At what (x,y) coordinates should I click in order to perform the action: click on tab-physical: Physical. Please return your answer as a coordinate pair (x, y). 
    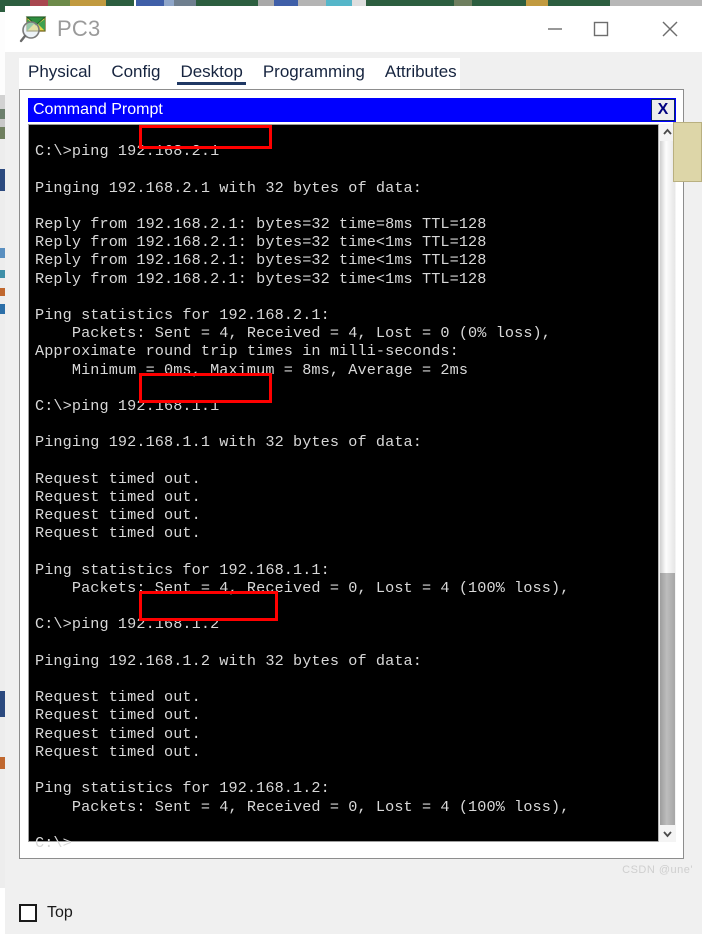
    Looking at the image, I should click on (59, 71).